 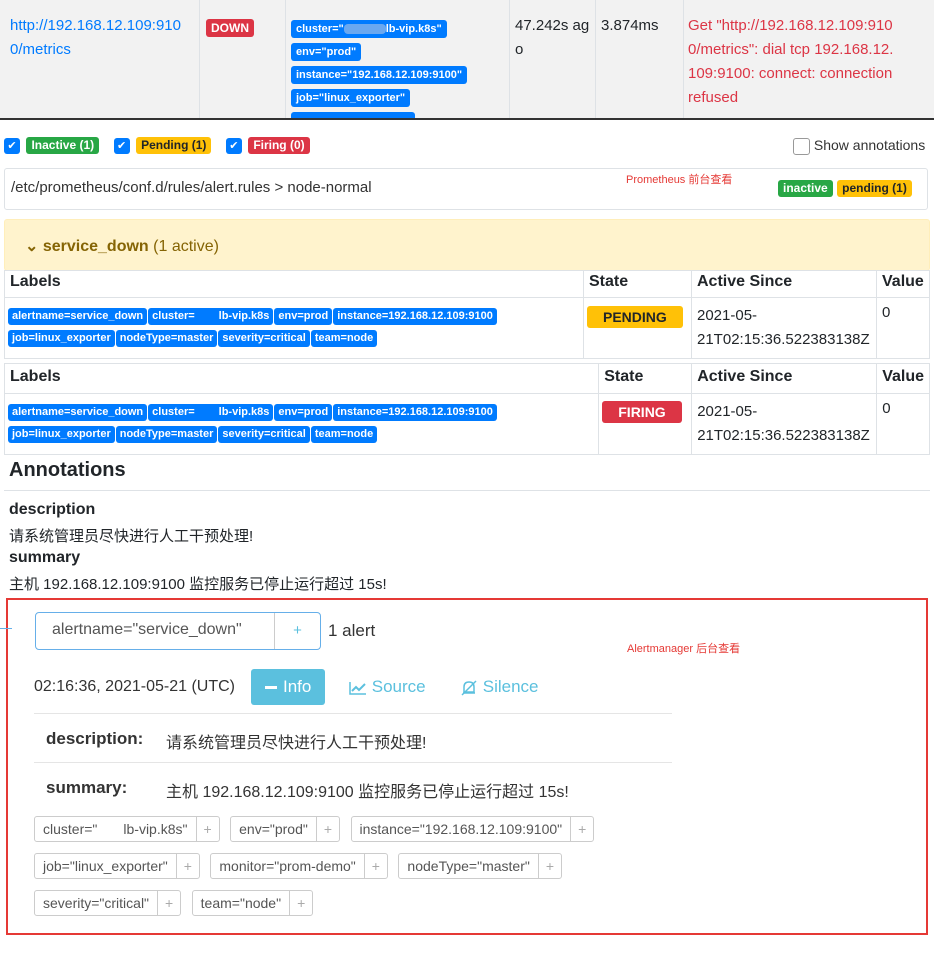 I want to click on state-badge: DOWN, so click(x=230, y=28).